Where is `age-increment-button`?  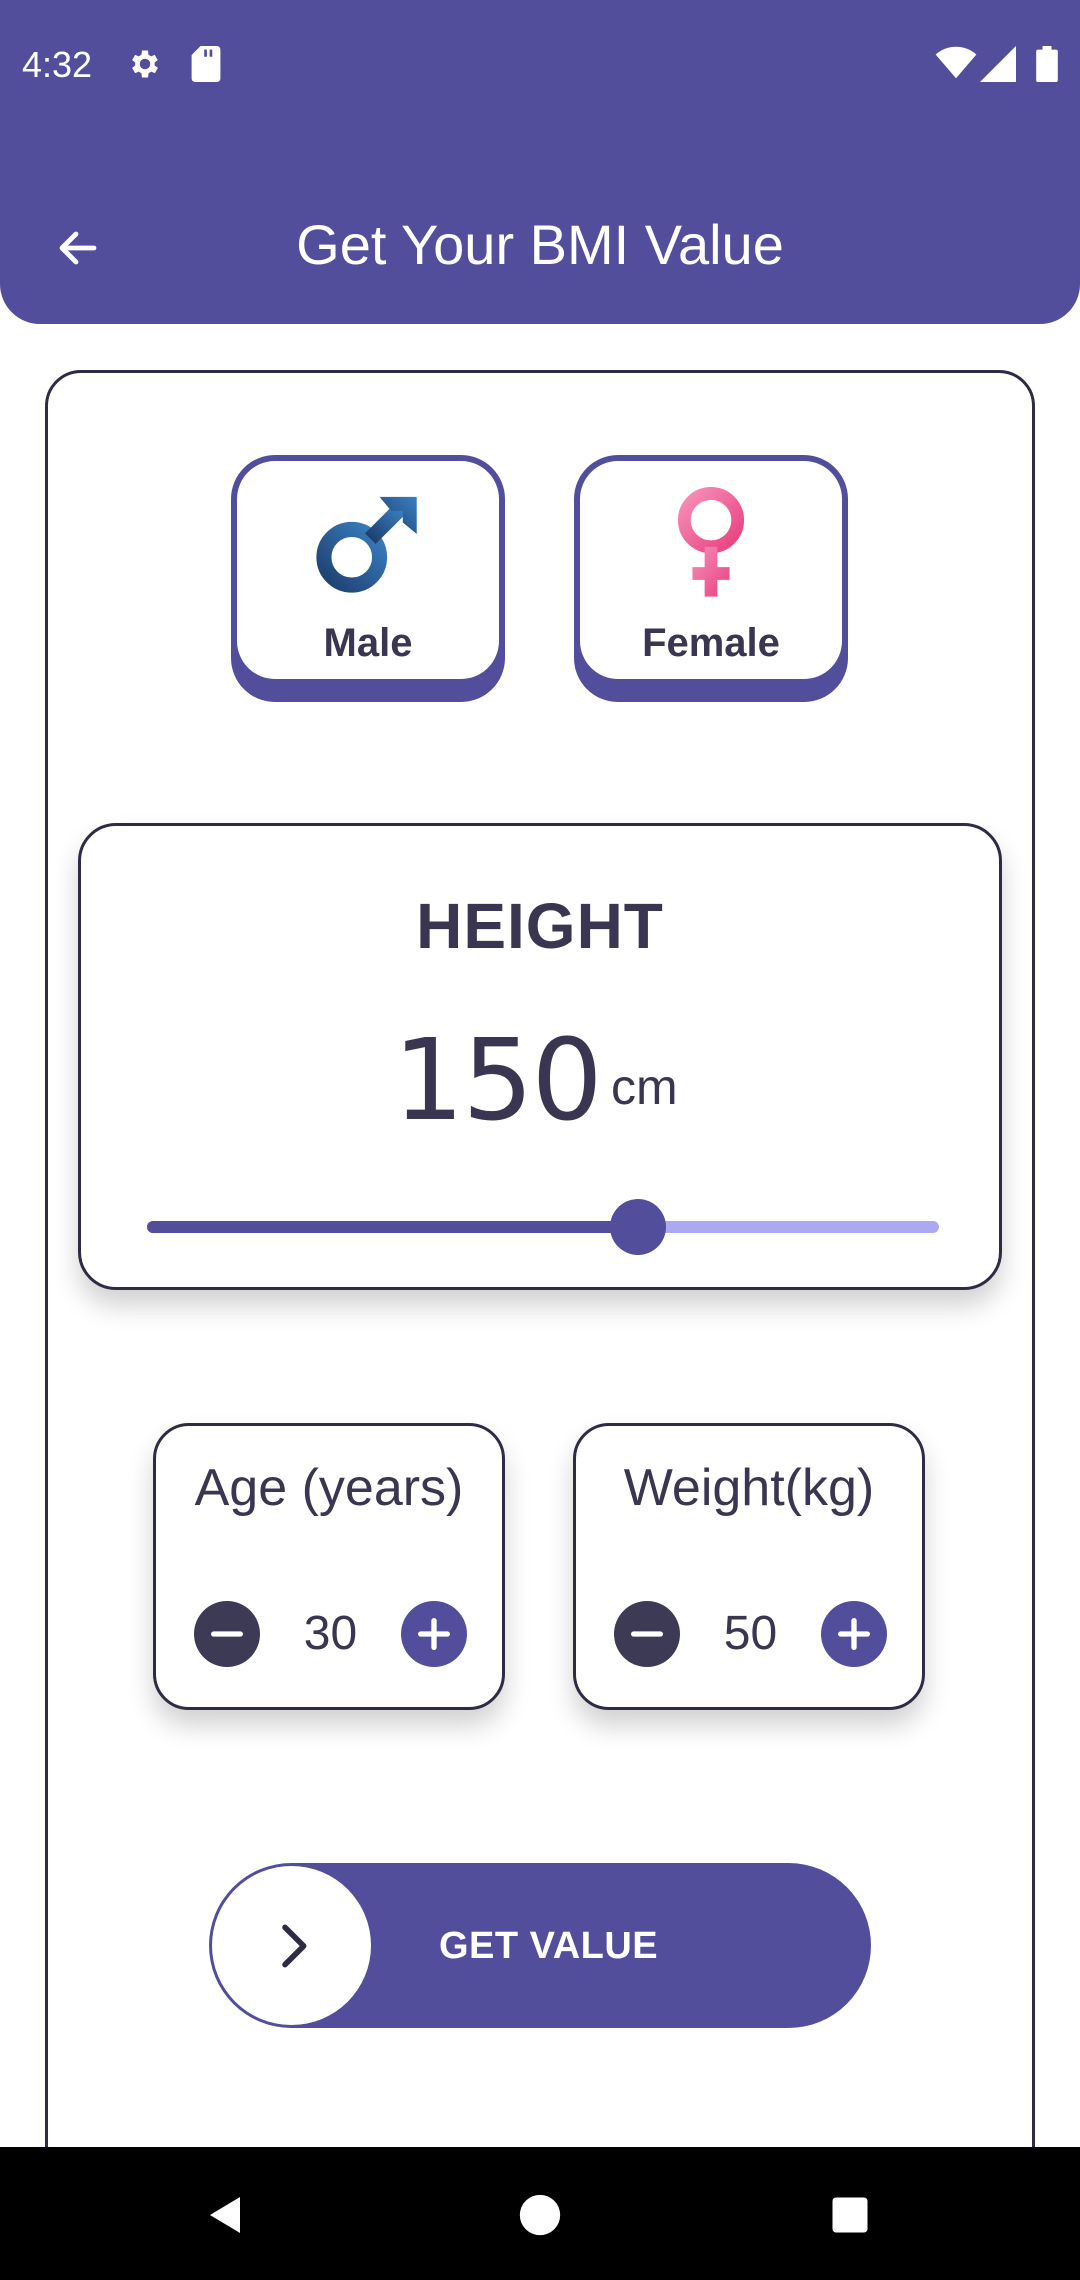
age-increment-button is located at coordinates (434, 1634).